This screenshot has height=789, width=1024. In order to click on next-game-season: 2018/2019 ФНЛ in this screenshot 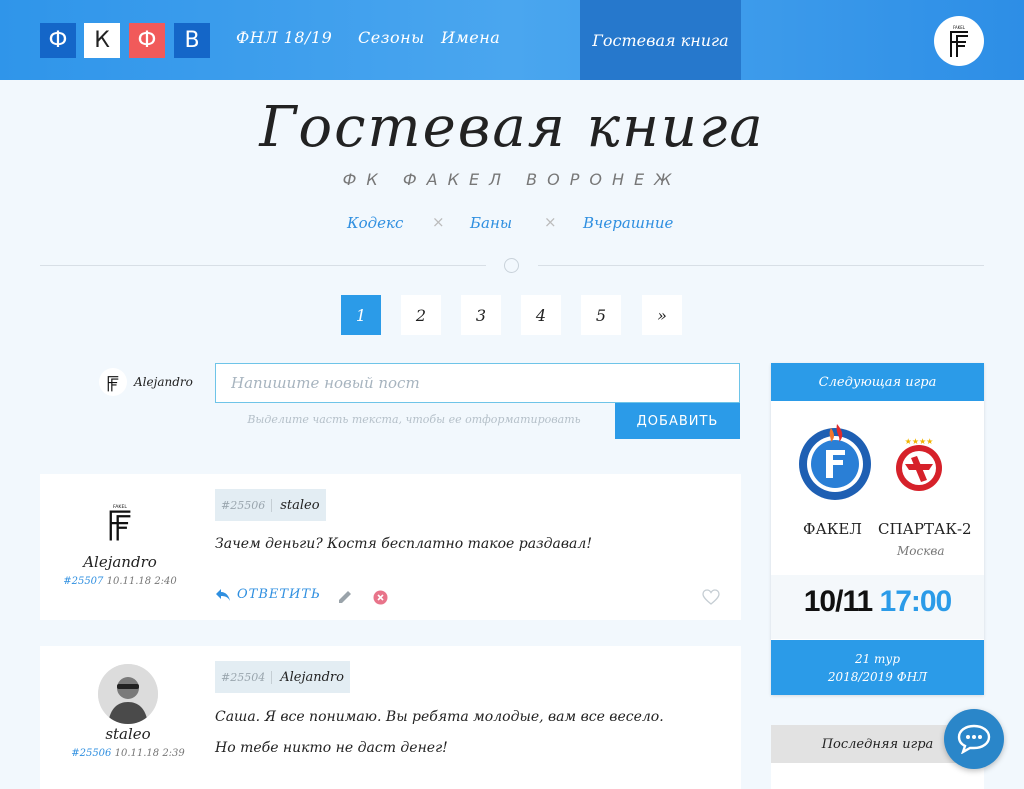, I will do `click(877, 677)`.